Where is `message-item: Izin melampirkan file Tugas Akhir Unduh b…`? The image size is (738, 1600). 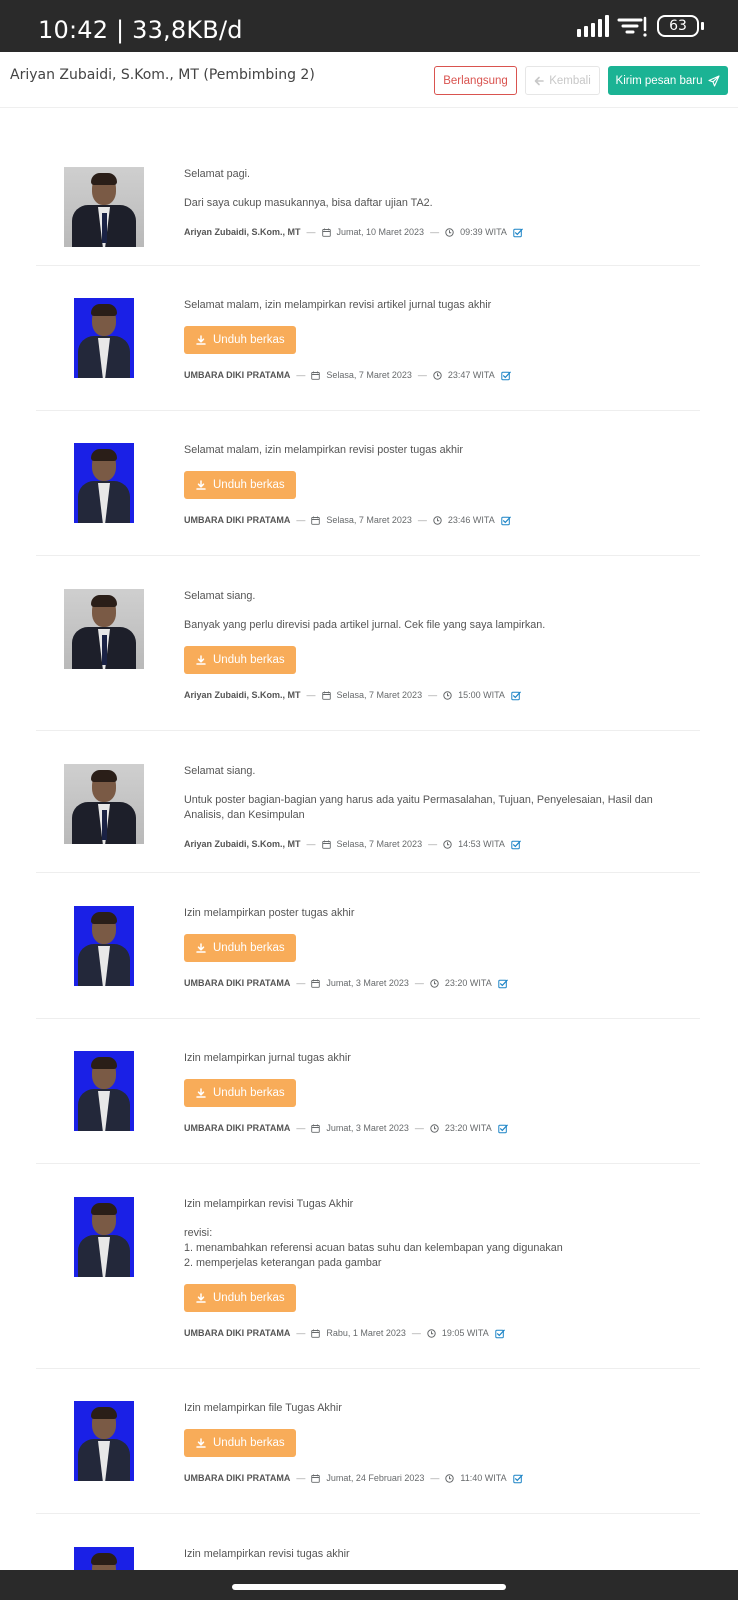
message-item: Izin melampirkan file Tugas Akhir Unduh b… is located at coordinates (368, 1441).